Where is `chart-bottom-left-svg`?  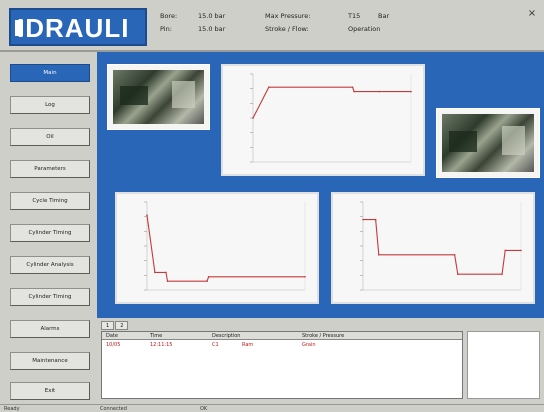 chart-bottom-left-svg is located at coordinates (225, 246).